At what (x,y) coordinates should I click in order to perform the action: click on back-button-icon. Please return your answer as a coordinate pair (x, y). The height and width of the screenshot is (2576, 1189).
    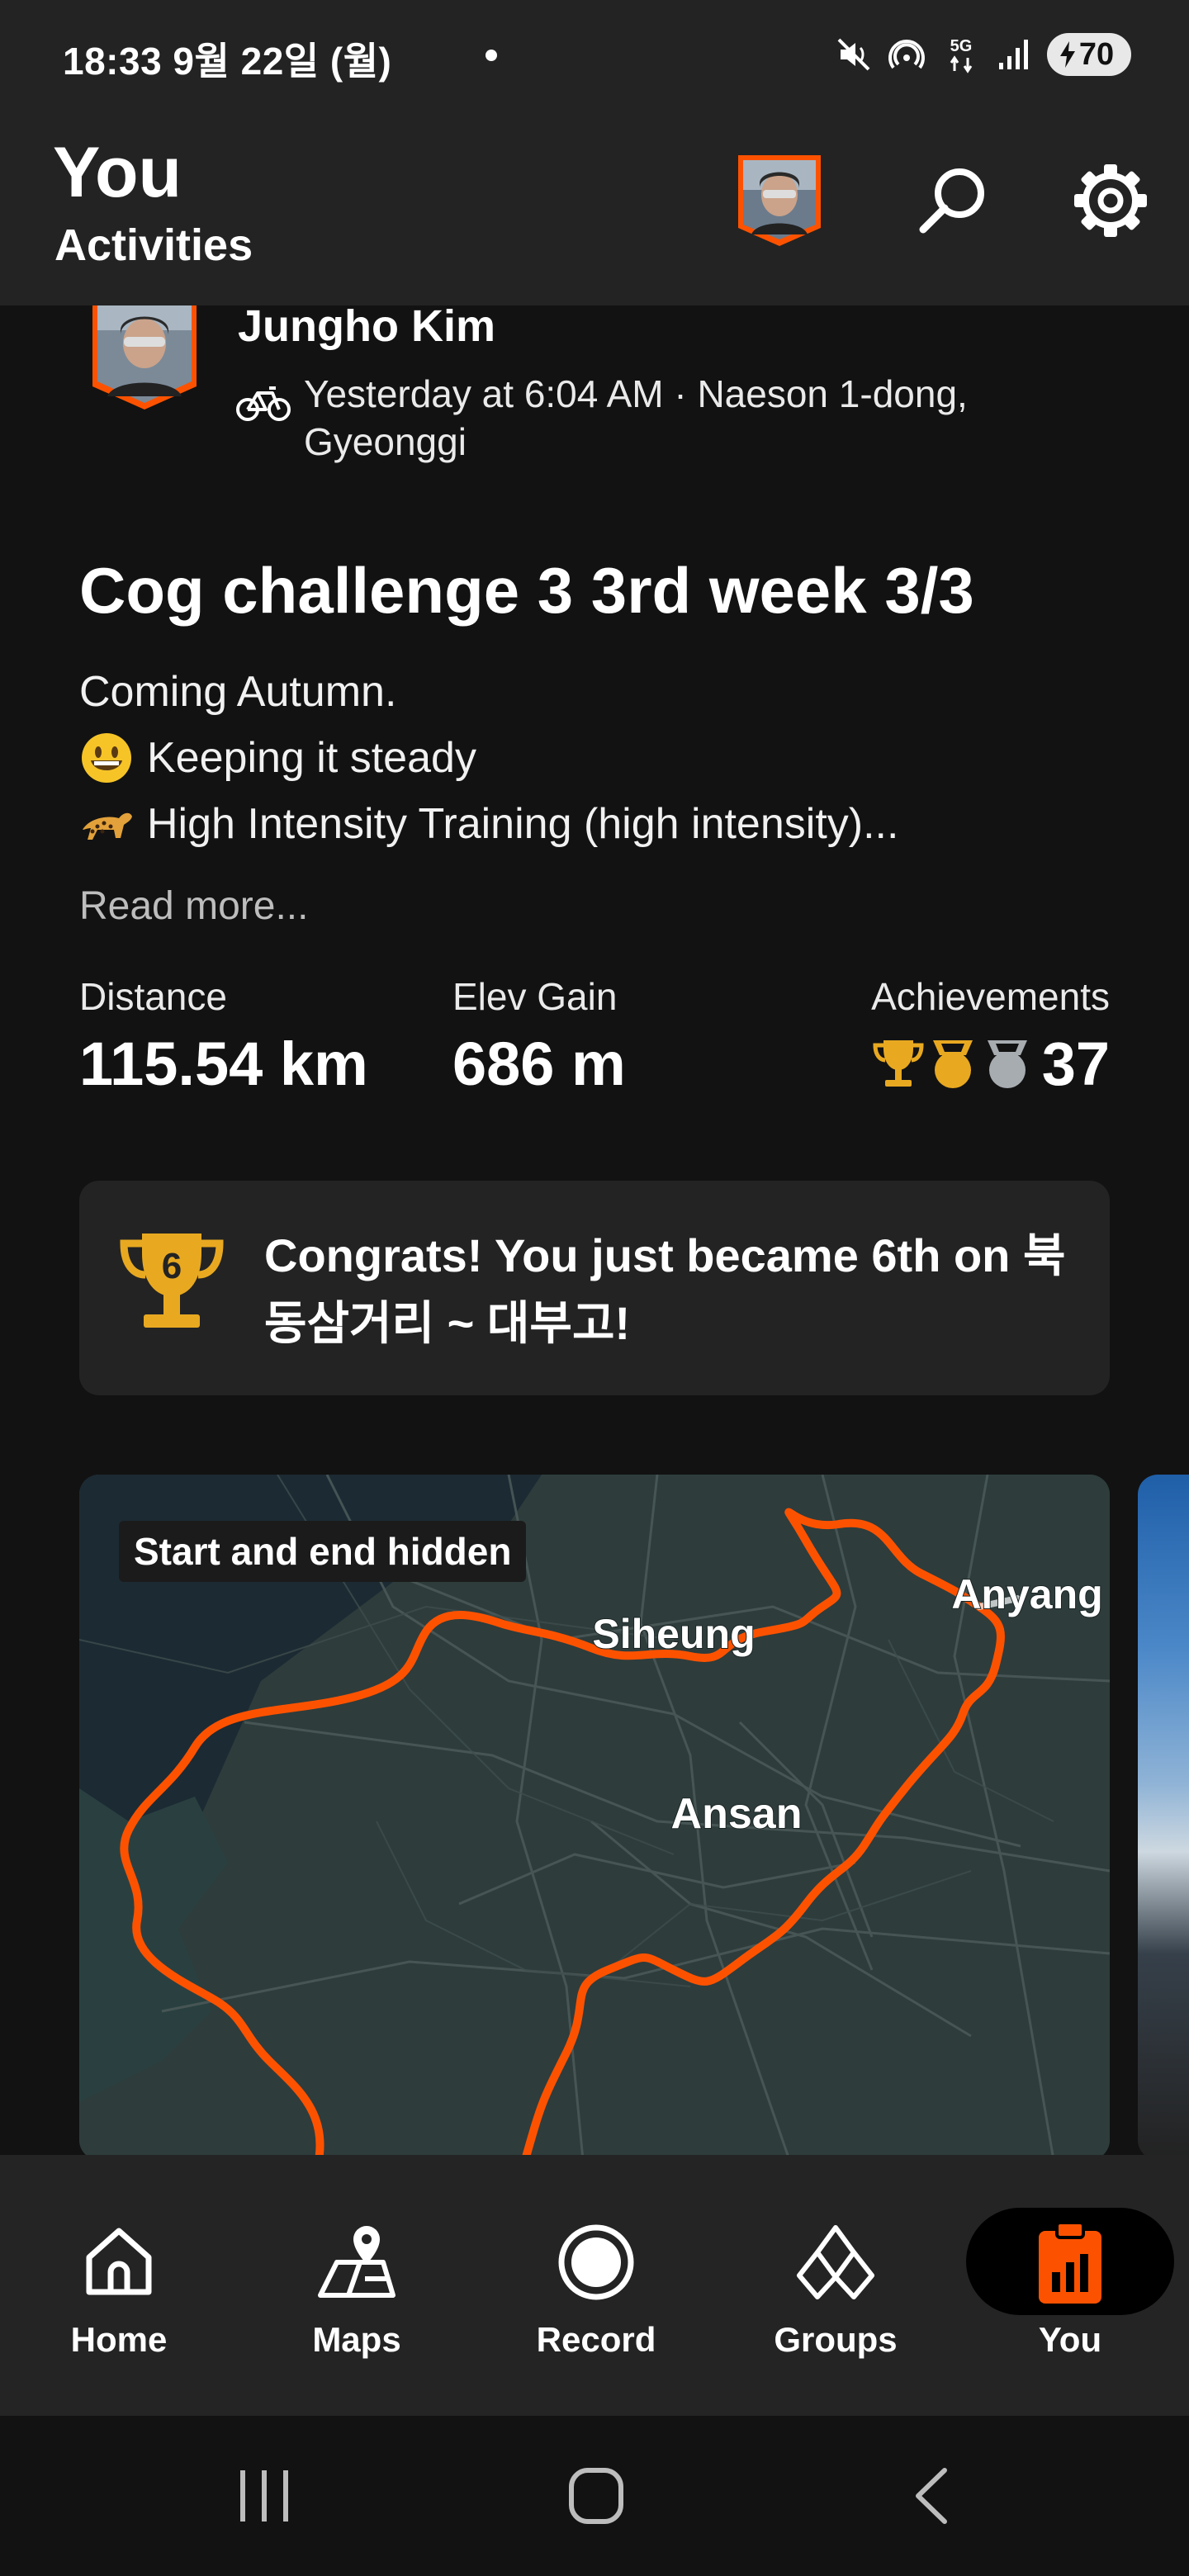
    Looking at the image, I should click on (931, 2495).